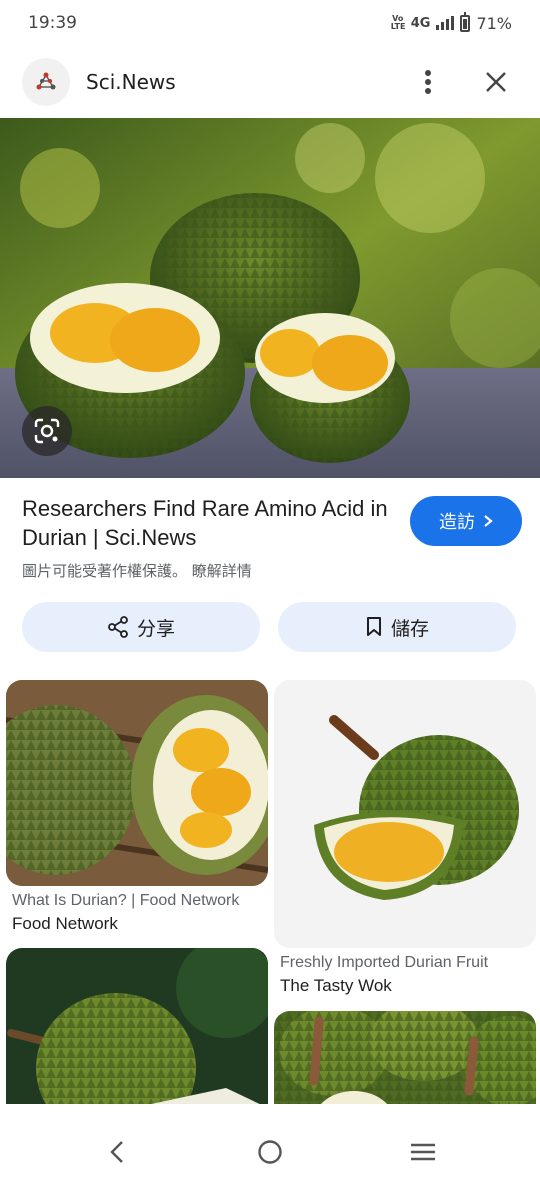 The height and width of the screenshot is (1200, 540). I want to click on status-indicators: Vo LTE 4G 71%, so click(451, 22).